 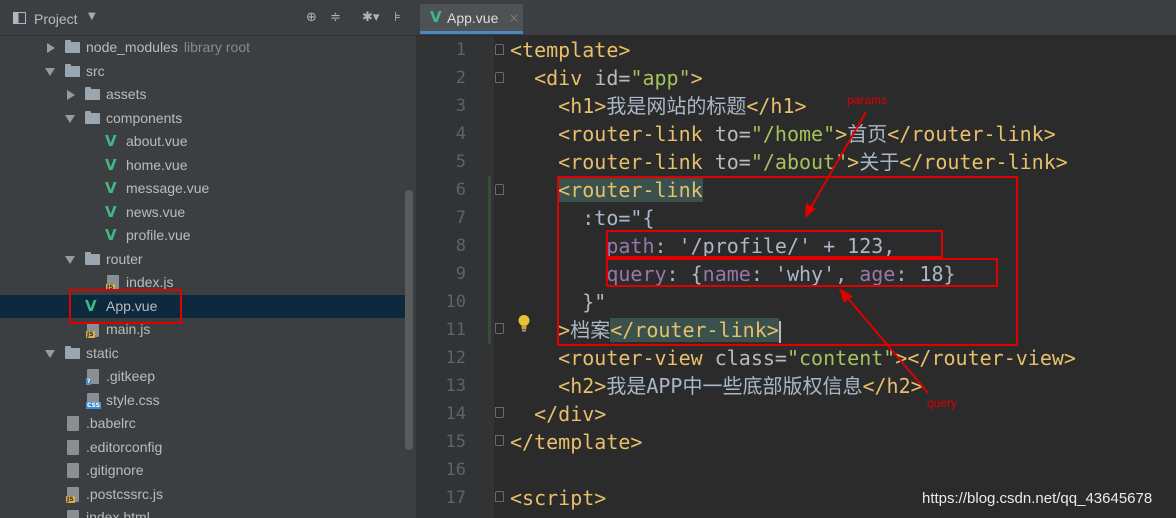 I want to click on tree-item-label: router, so click(x=124, y=259).